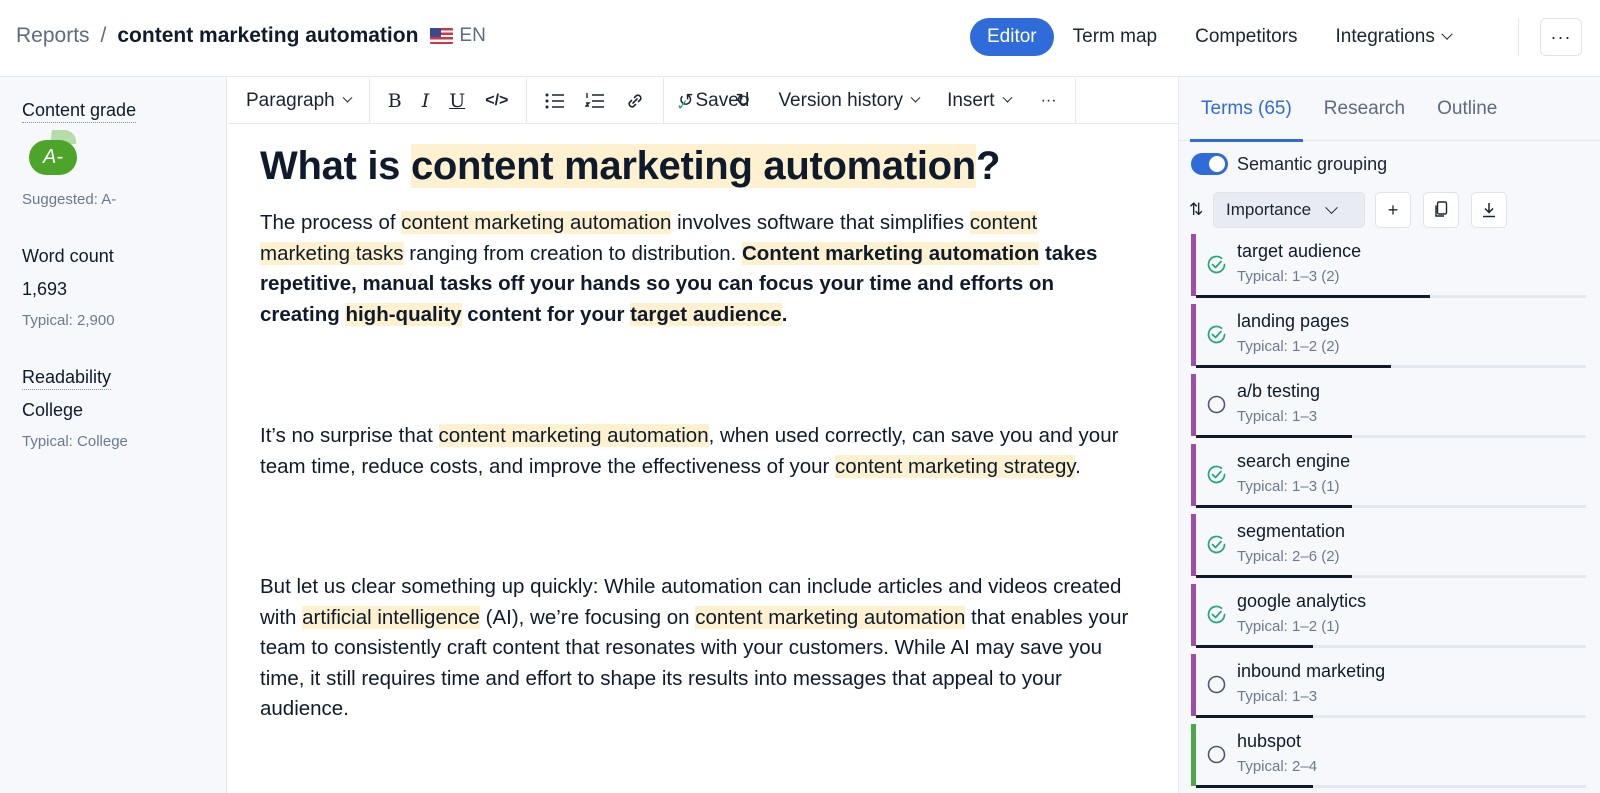  I want to click on nav-editor: Editor, so click(1012, 37).